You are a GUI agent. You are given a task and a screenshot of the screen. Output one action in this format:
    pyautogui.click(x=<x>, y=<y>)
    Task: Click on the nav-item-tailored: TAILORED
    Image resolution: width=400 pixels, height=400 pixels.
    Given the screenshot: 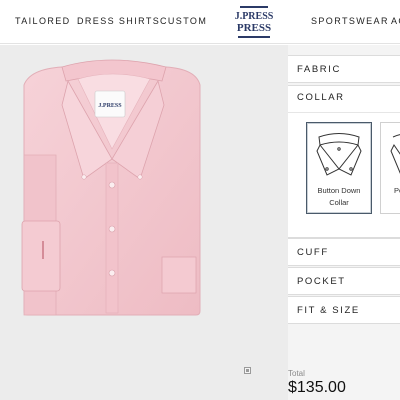 What is the action you would take?
    pyautogui.click(x=43, y=21)
    